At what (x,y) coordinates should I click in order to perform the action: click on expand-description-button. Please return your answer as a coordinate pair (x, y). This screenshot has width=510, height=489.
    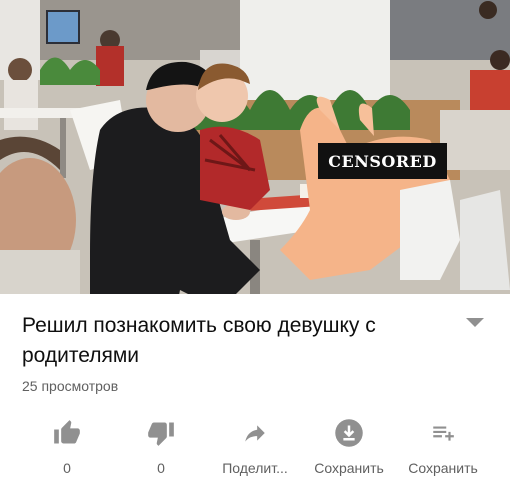
    Looking at the image, I should click on (475, 323).